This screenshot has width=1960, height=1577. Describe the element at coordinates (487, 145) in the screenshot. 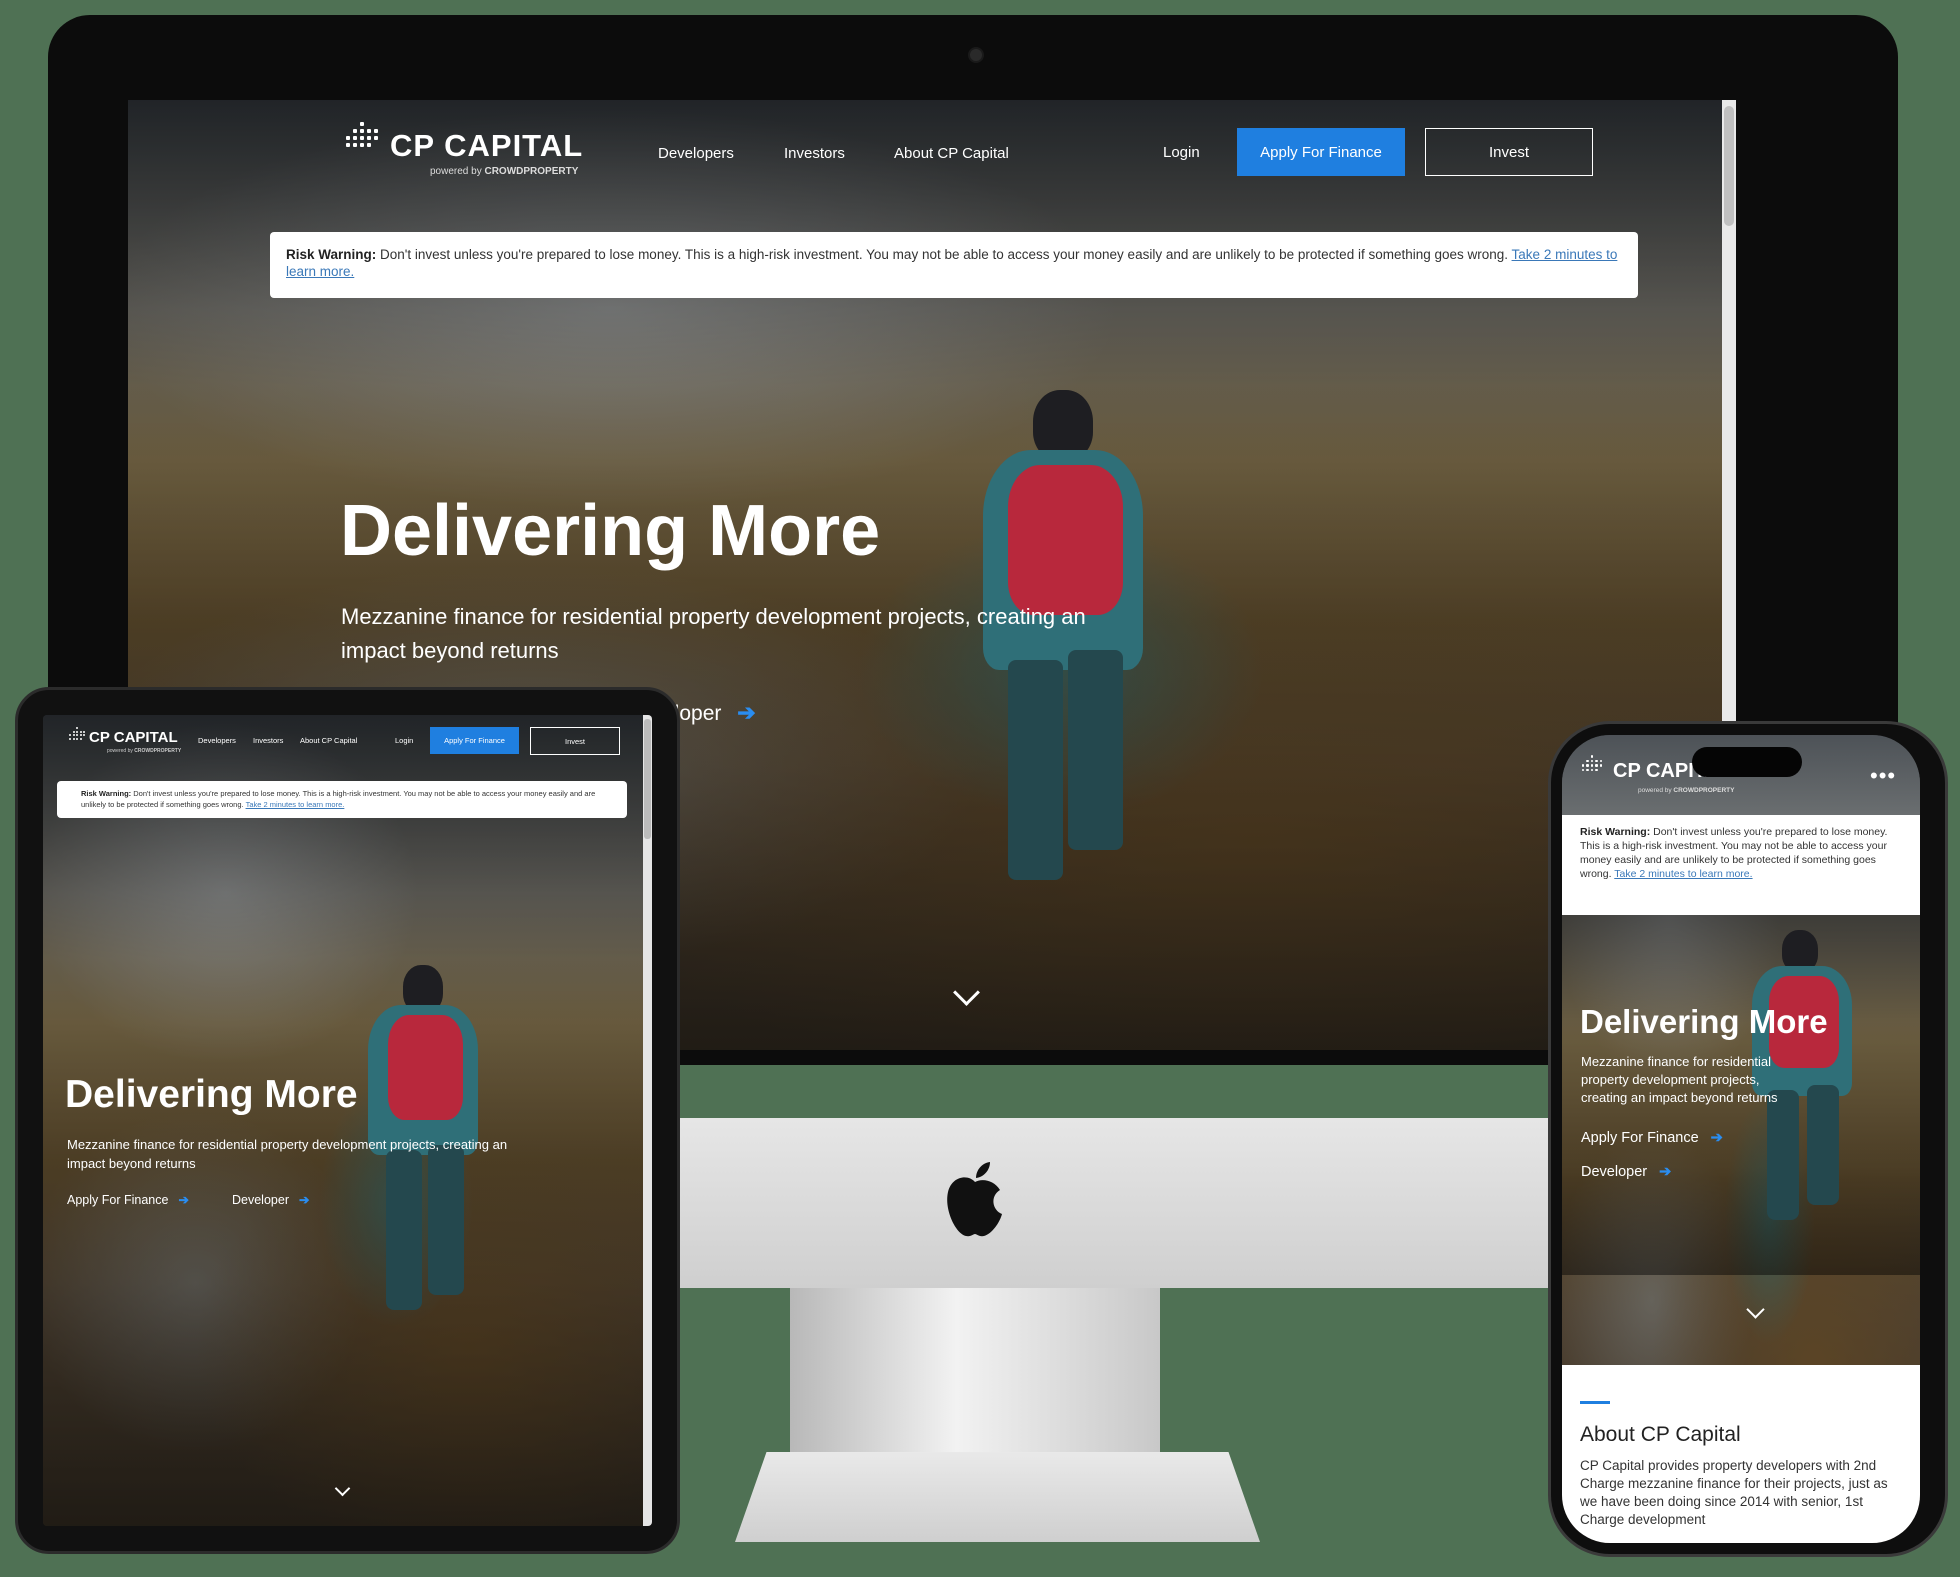

I see `brand-name: CP CAPITAL` at that location.